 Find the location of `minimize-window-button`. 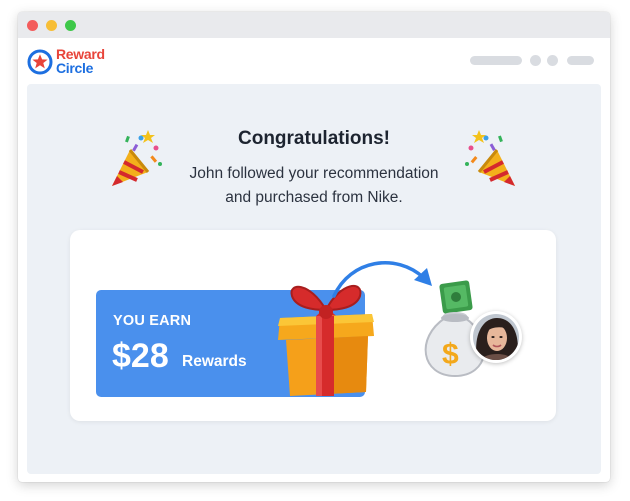

minimize-window-button is located at coordinates (51, 25).